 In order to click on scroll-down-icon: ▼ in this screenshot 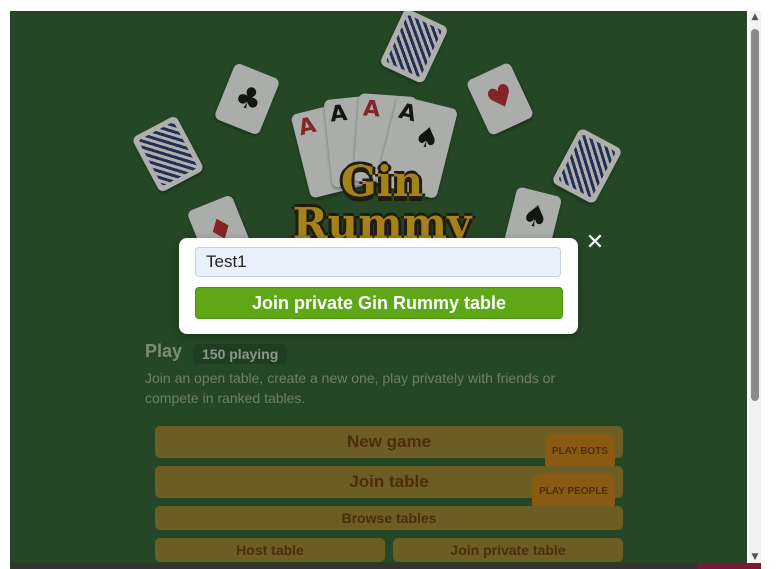, I will do `click(755, 557)`.